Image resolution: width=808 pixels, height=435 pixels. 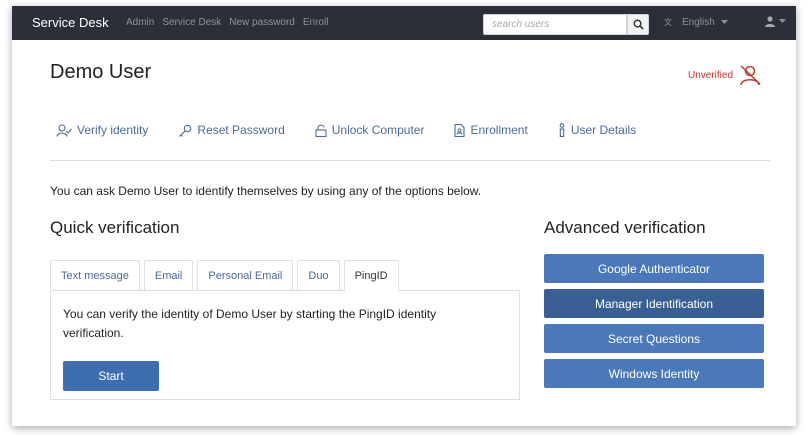 I want to click on nav-links: Admin Service Desk New password Enroll, so click(x=227, y=22).